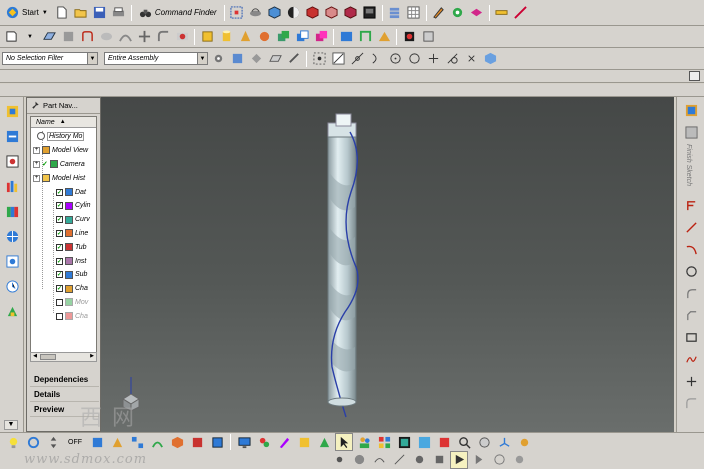  I want to click on snap-control-button, so click(376, 59).